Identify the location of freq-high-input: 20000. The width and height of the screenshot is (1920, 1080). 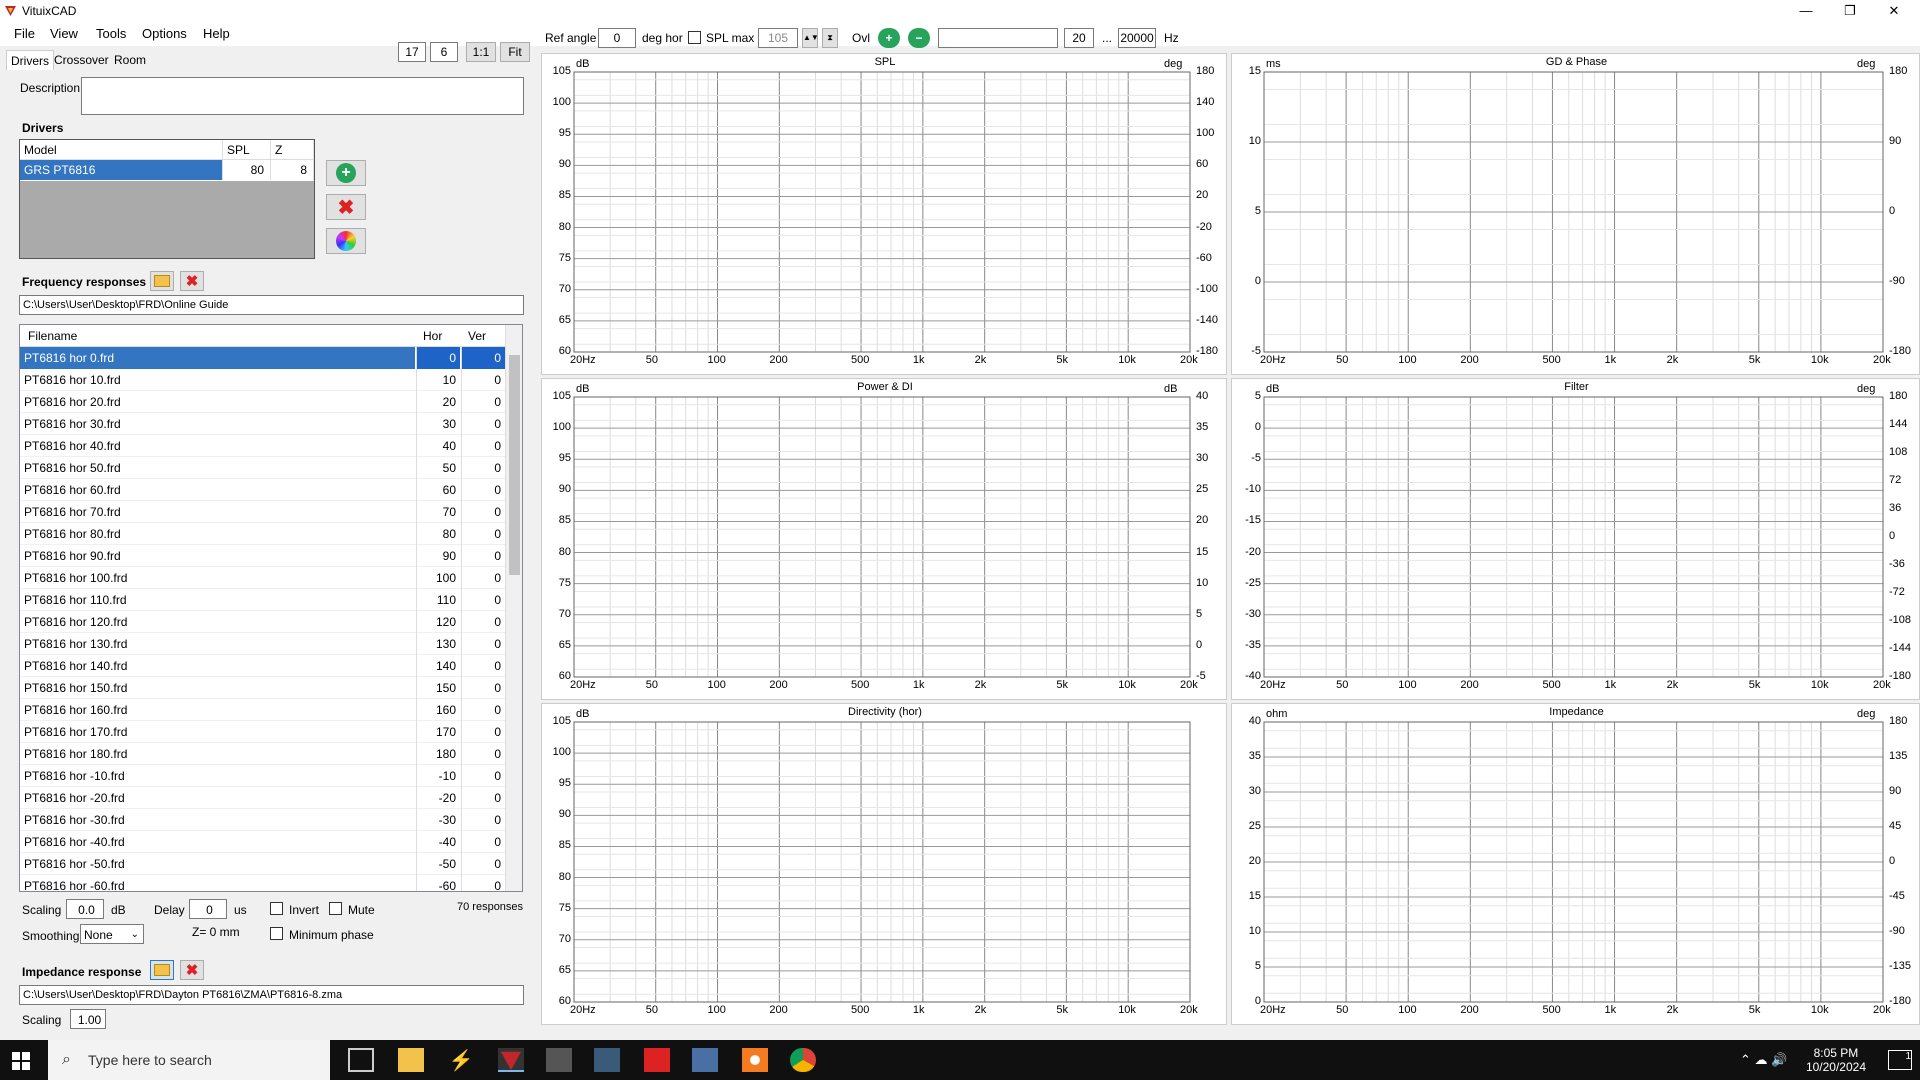
(1137, 38).